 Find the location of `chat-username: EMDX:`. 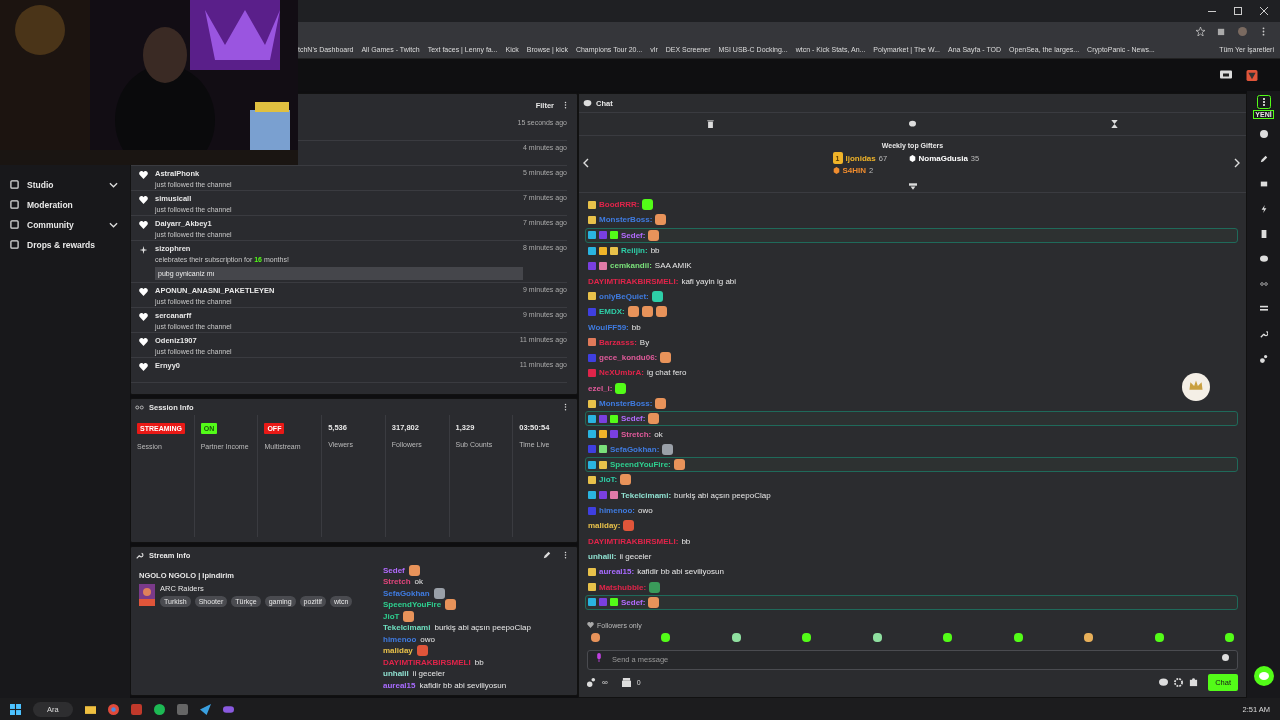

chat-username: EMDX: is located at coordinates (612, 312).